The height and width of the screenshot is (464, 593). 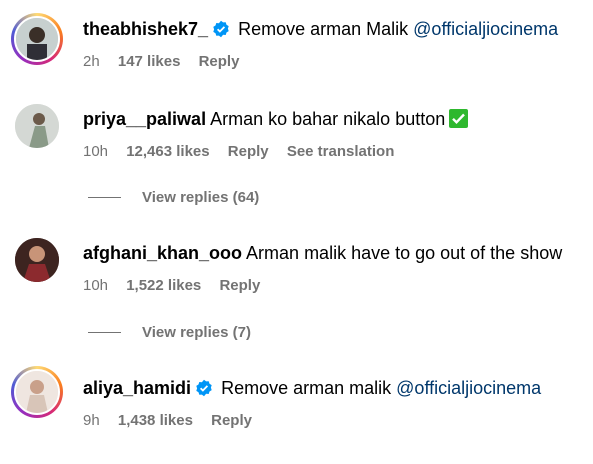 What do you see at coordinates (404, 253) in the screenshot?
I see `comment-text: Arman malik have to go out of the show` at bounding box center [404, 253].